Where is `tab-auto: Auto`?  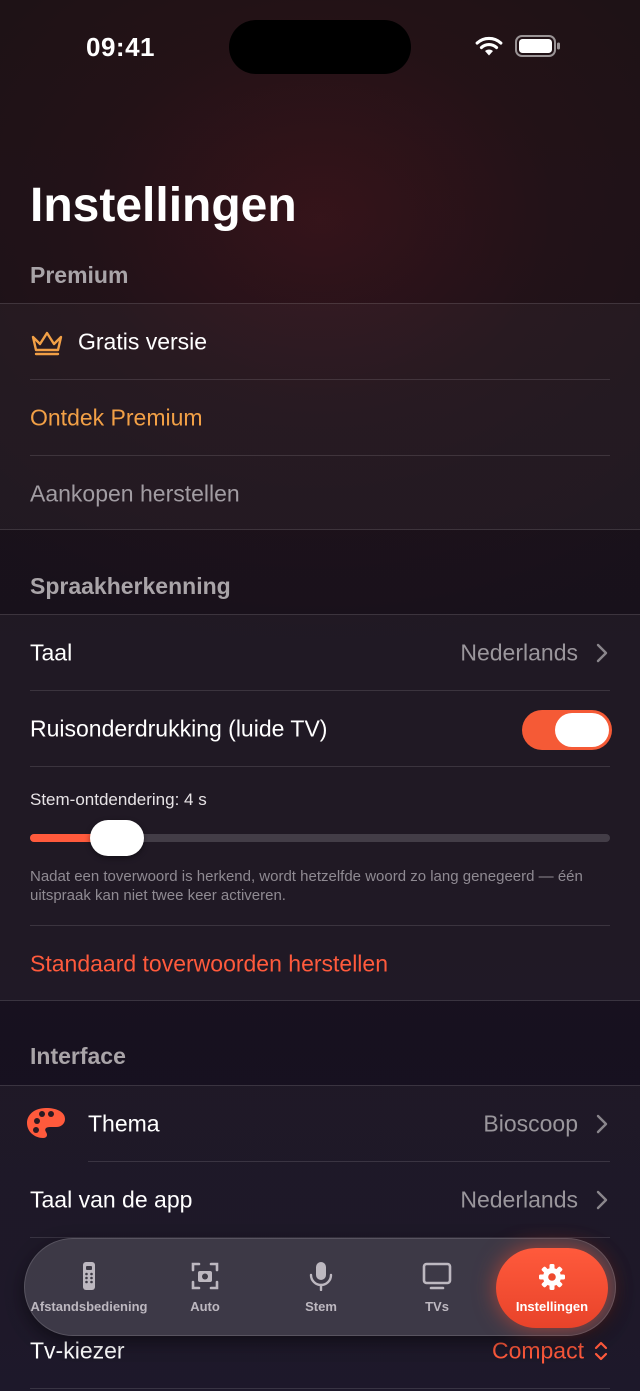
tab-auto: Auto is located at coordinates (205, 1288).